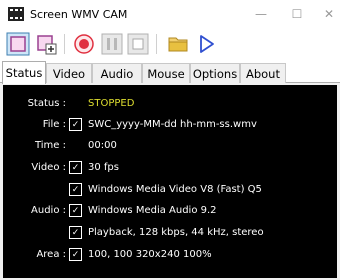 Image resolution: width=340 pixels, height=280 pixels. Describe the element at coordinates (172, 124) in the screenshot. I see `file-value: SWC_yyyy-MM-dd hh-mm-ss.wmv` at that location.